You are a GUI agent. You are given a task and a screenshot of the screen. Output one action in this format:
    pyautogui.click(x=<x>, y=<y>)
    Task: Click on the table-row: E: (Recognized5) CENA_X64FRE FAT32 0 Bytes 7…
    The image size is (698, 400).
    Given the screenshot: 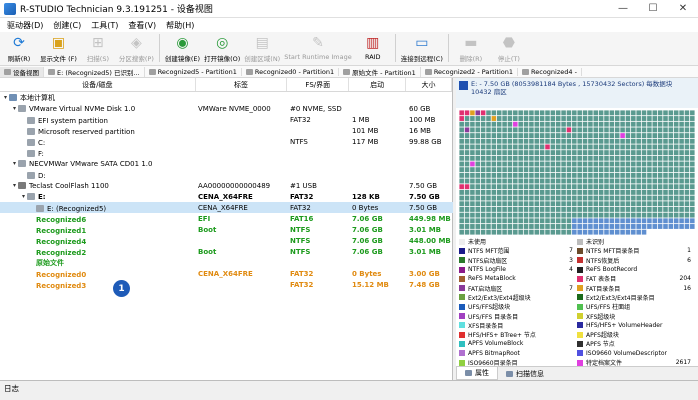 What is the action you would take?
    pyautogui.click(x=226, y=207)
    